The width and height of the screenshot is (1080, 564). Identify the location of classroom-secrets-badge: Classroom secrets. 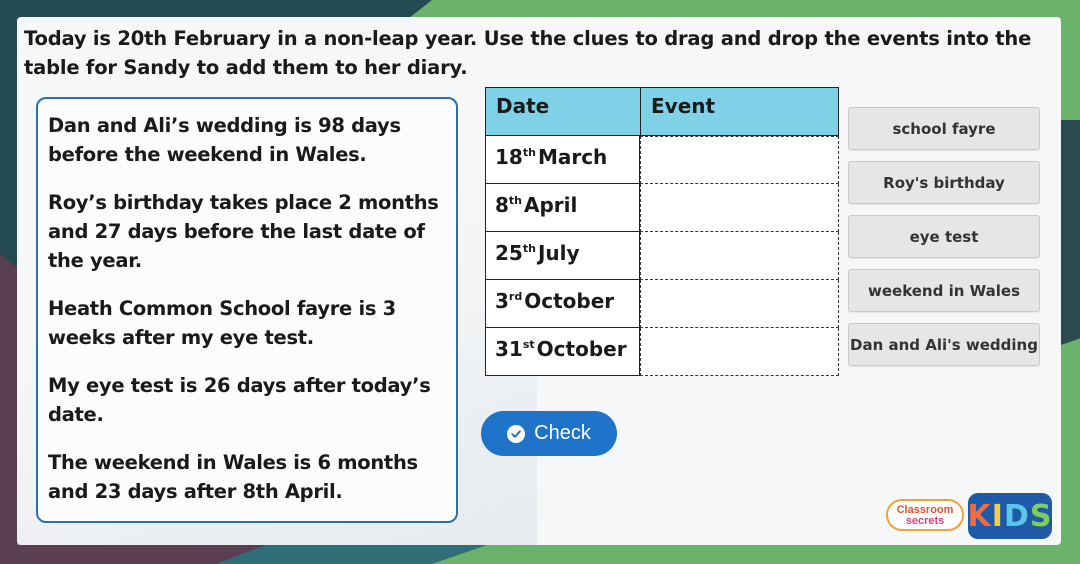
(925, 515).